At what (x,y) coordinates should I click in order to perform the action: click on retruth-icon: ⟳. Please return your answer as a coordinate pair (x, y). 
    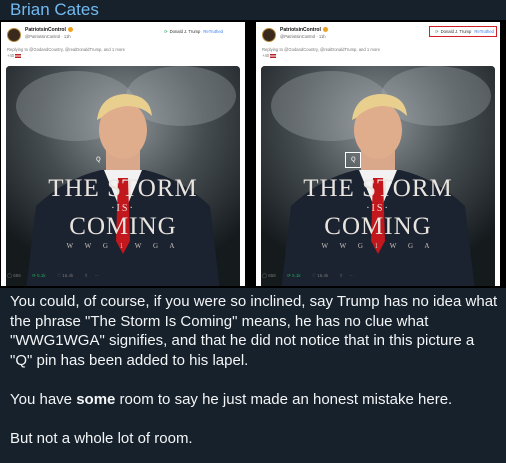
    Looking at the image, I should click on (166, 31).